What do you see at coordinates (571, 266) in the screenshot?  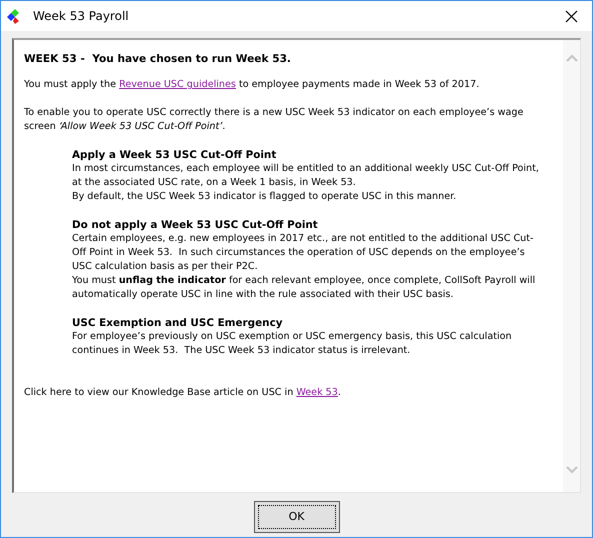 I see `scrollbar` at bounding box center [571, 266].